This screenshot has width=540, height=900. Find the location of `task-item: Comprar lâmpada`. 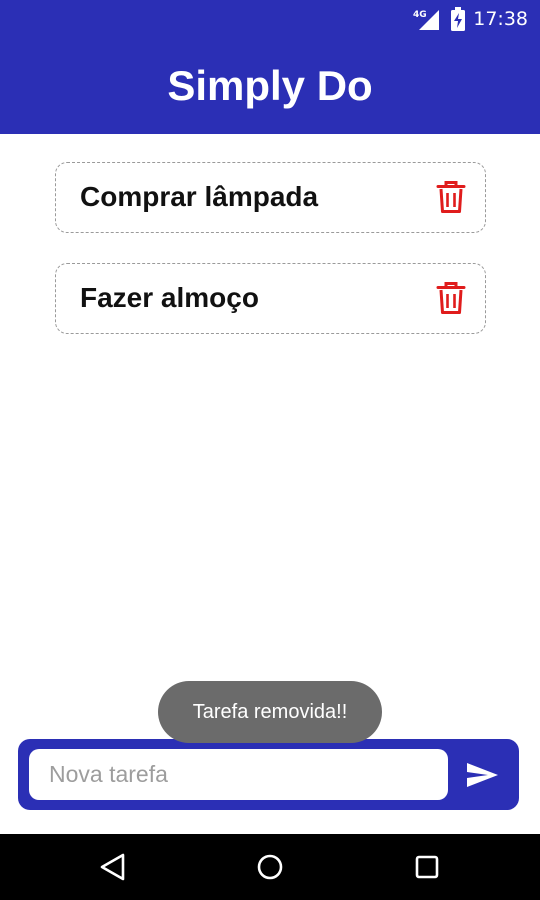

task-item: Comprar lâmpada is located at coordinates (270, 197).